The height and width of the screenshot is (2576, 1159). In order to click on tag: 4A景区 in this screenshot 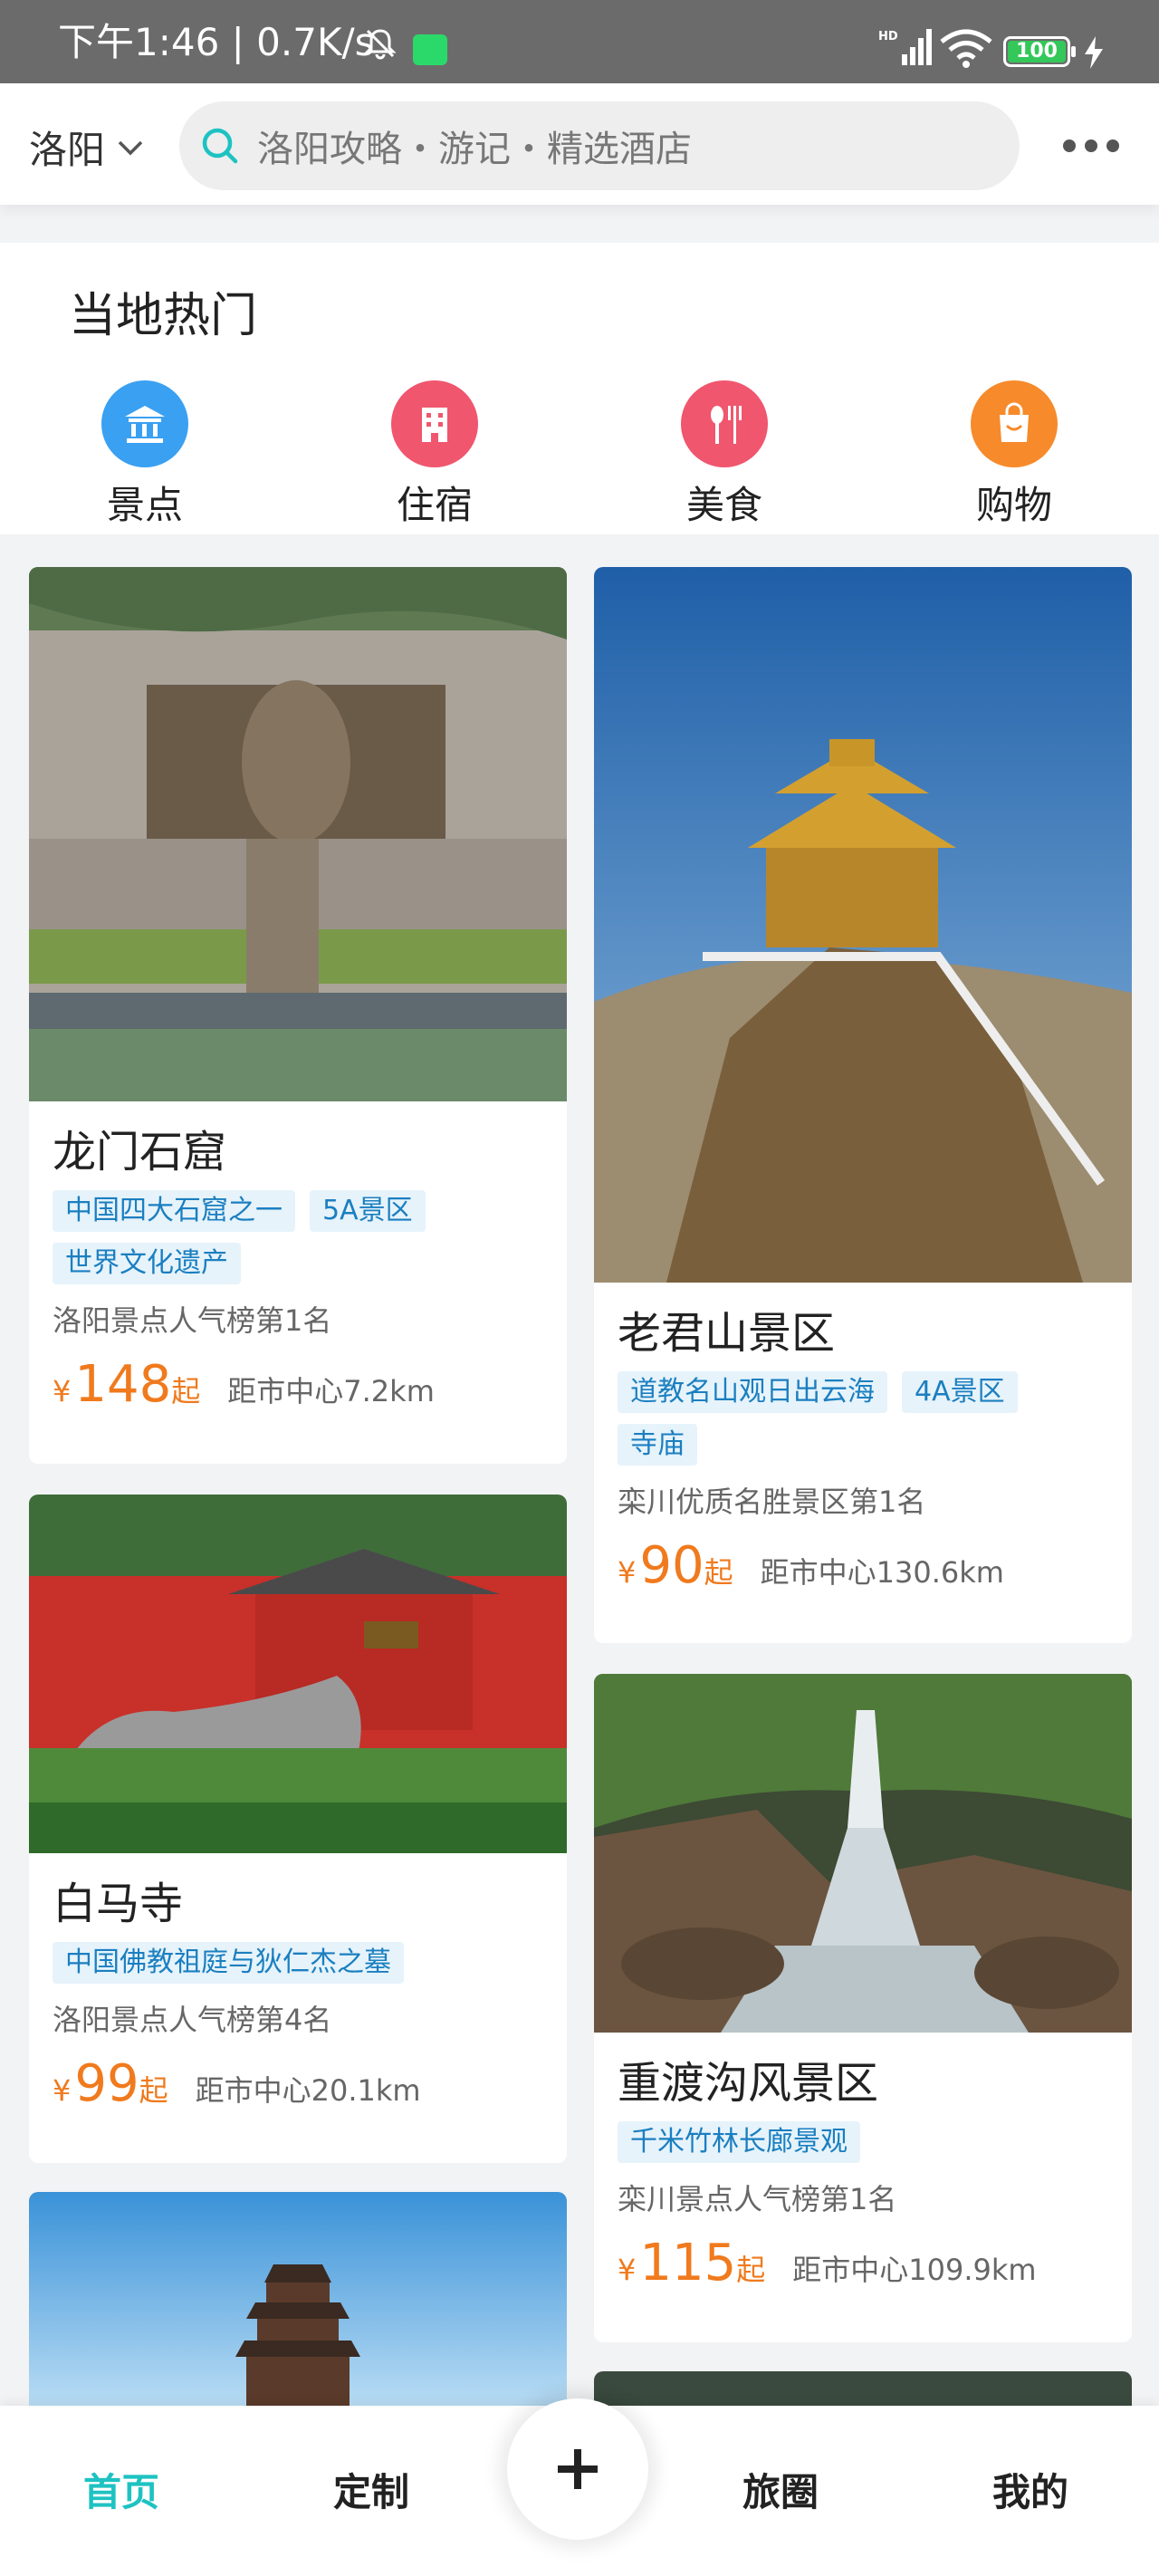, I will do `click(960, 1392)`.